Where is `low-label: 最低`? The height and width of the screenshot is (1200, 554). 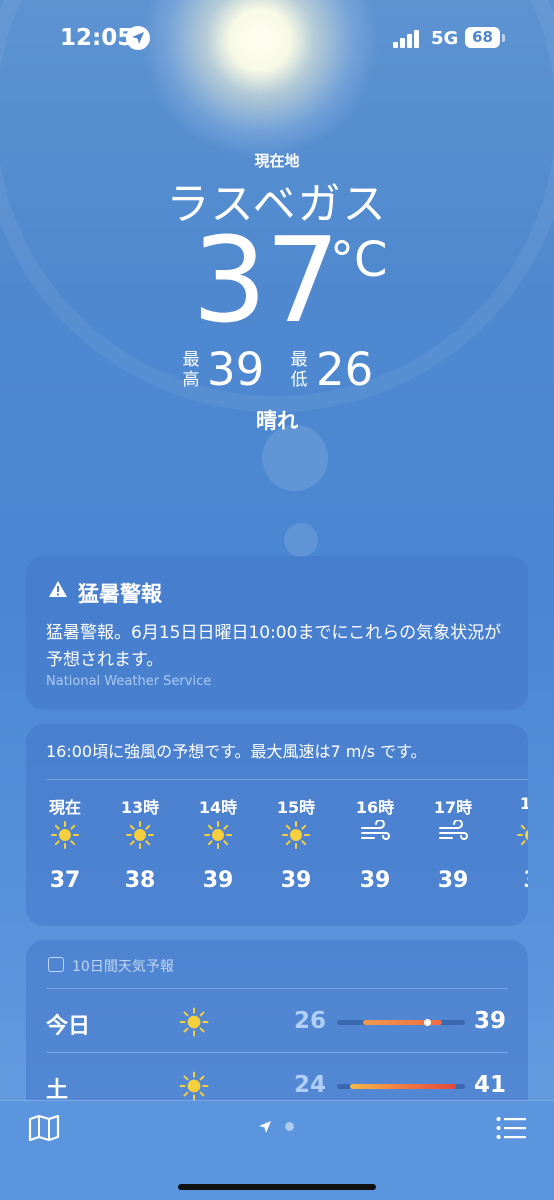
low-label: 最低 is located at coordinates (299, 370).